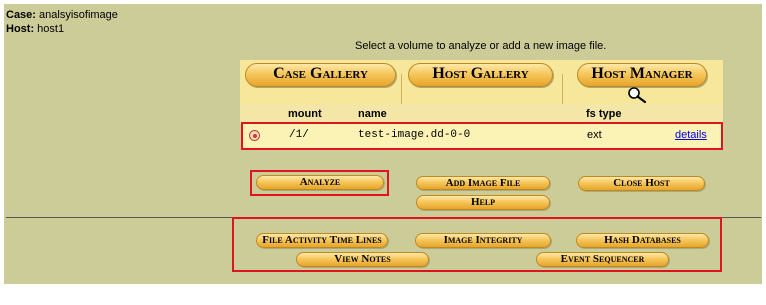 Image resolution: width=766 pixels, height=305 pixels. I want to click on case-line: Case: analsyisofimage, so click(62, 15).